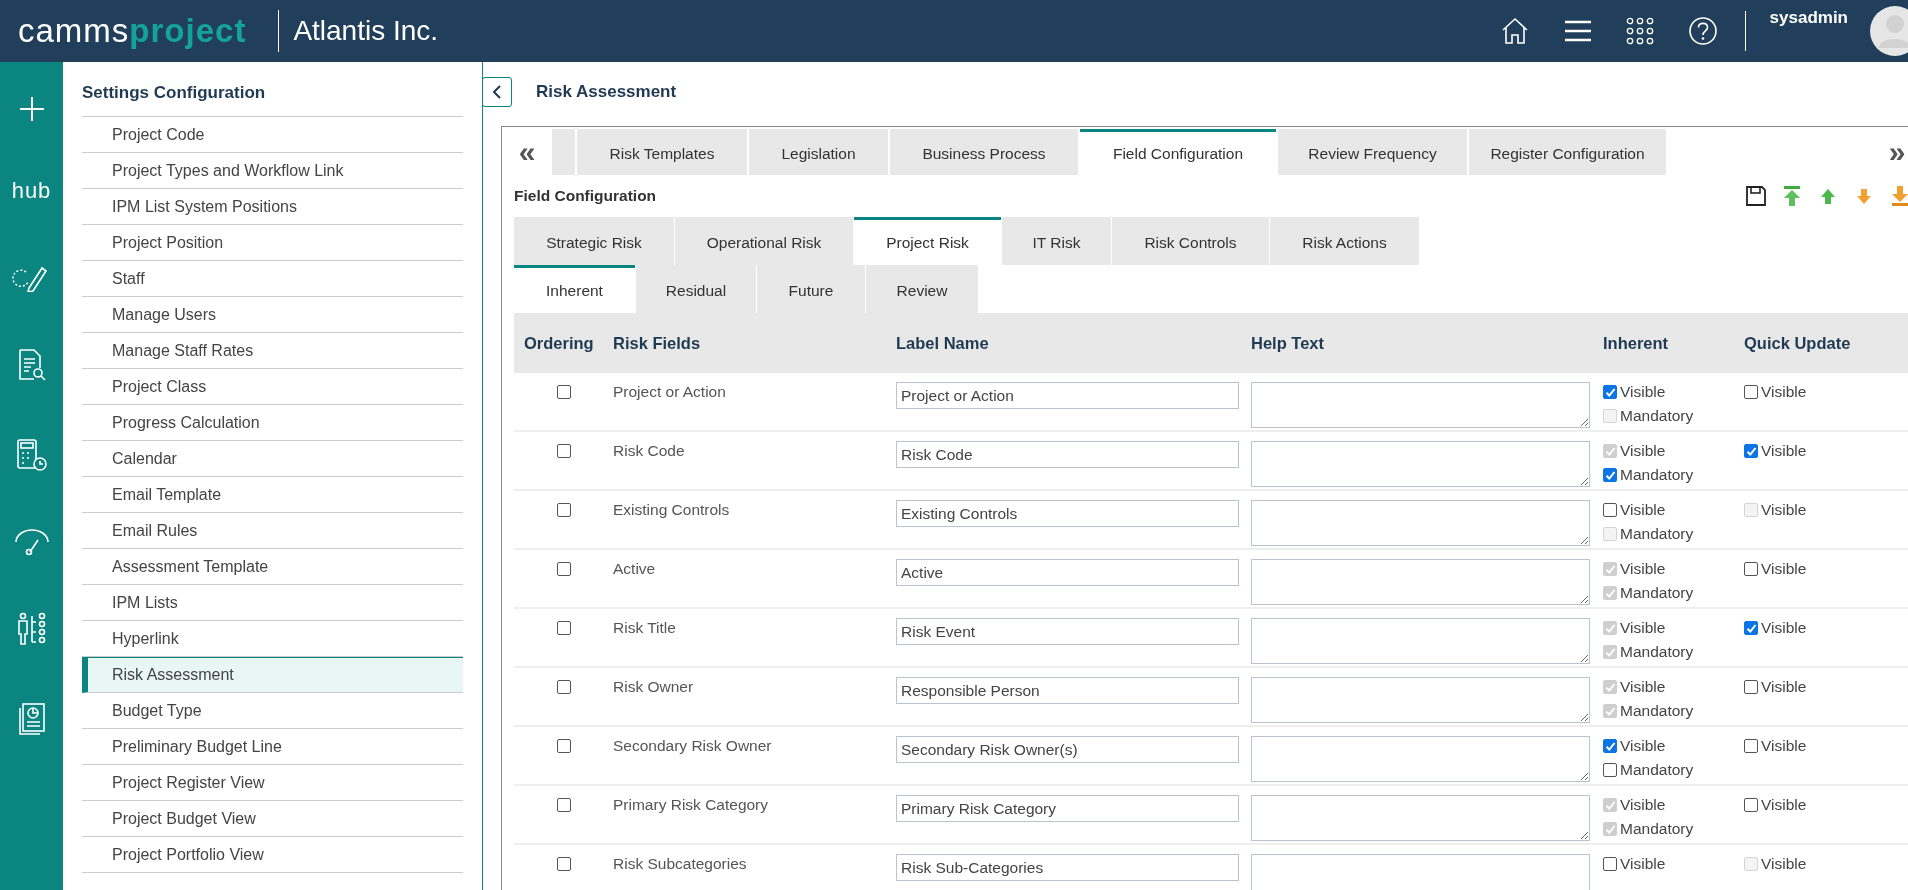 The width and height of the screenshot is (1908, 890). What do you see at coordinates (272, 315) in the screenshot?
I see `sidebar-item: Manage Users` at bounding box center [272, 315].